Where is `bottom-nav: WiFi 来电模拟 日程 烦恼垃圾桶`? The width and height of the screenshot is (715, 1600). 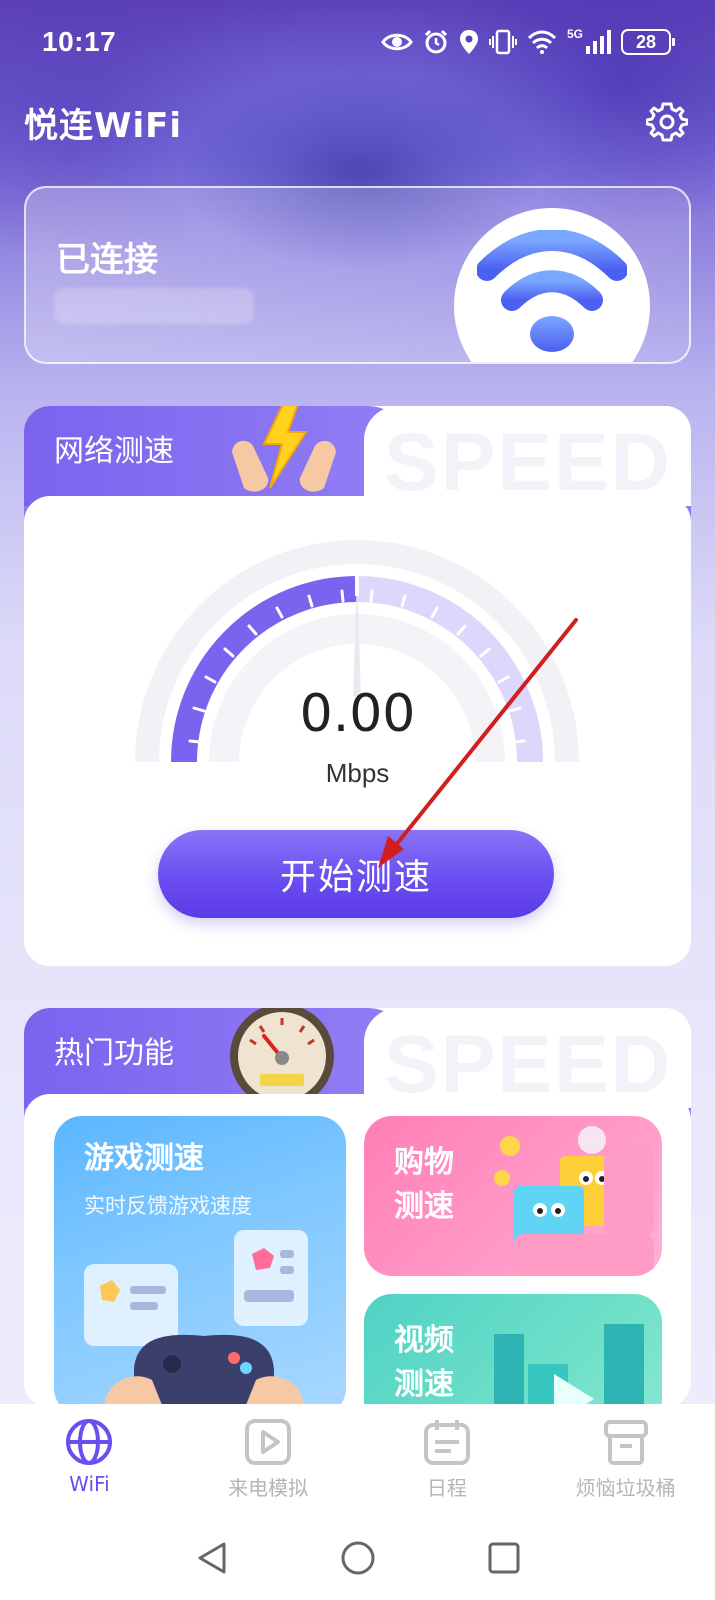
bottom-nav: WiFi 来电模拟 日程 烦恼垃圾桶 is located at coordinates (357, 1460).